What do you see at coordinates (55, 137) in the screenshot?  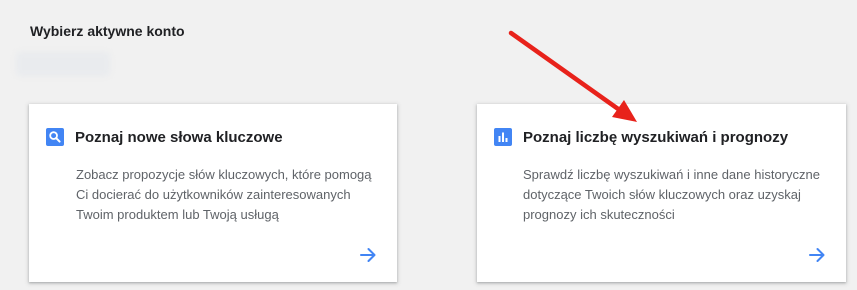 I see `search-icon` at bounding box center [55, 137].